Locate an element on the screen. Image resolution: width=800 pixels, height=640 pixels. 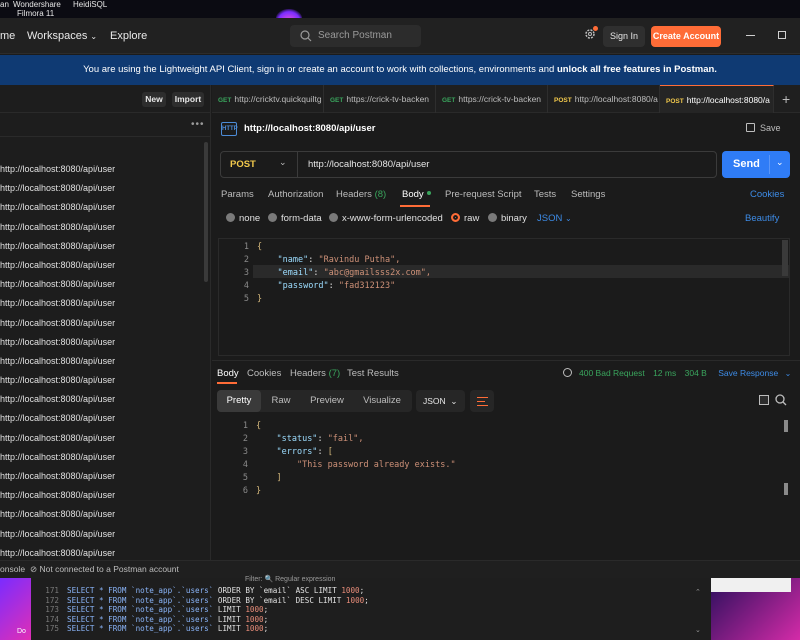
tab-params: Params is located at coordinates (237, 194).